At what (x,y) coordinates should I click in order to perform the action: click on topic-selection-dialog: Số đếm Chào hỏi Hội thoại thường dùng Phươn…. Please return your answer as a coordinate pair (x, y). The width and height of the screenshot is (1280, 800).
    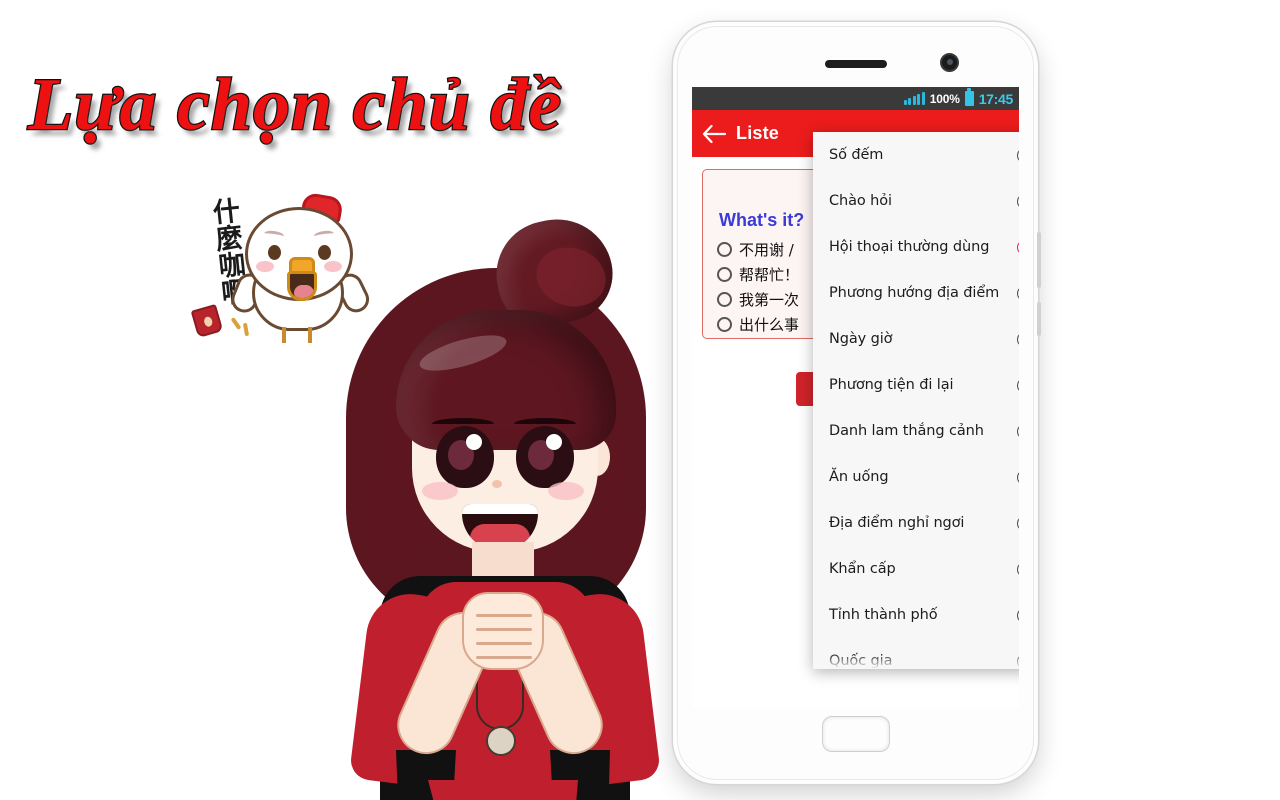
    Looking at the image, I should click on (916, 400).